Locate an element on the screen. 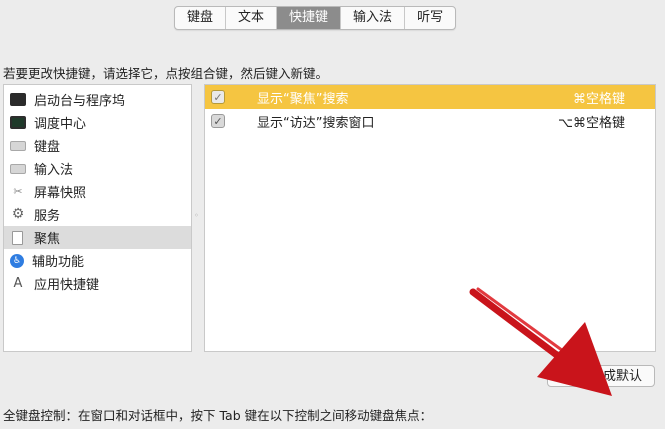 This screenshot has height=429, width=665. category-item-accessibility: ♿ 辅助功能 is located at coordinates (97, 260).